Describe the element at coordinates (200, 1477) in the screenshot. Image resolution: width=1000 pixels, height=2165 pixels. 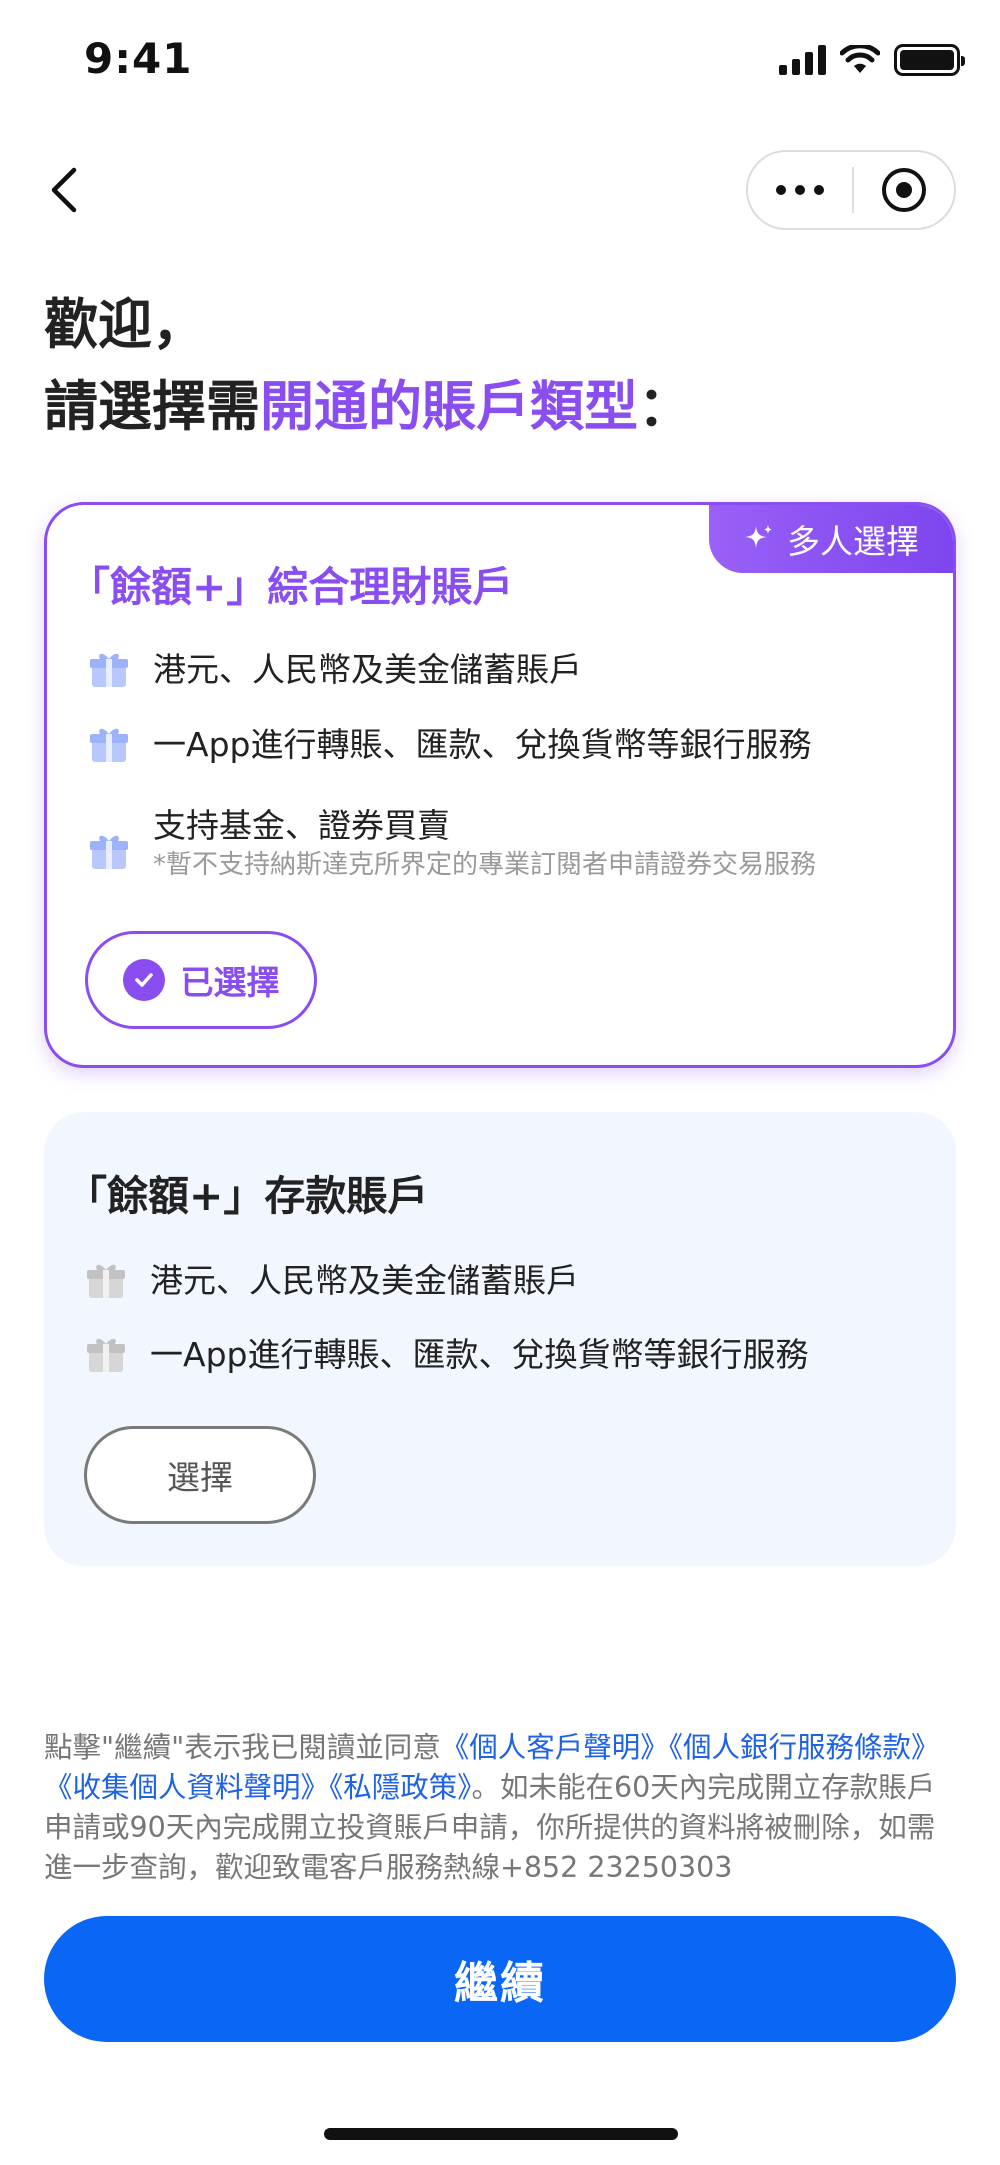
I see `select-button-label: 選擇` at that location.